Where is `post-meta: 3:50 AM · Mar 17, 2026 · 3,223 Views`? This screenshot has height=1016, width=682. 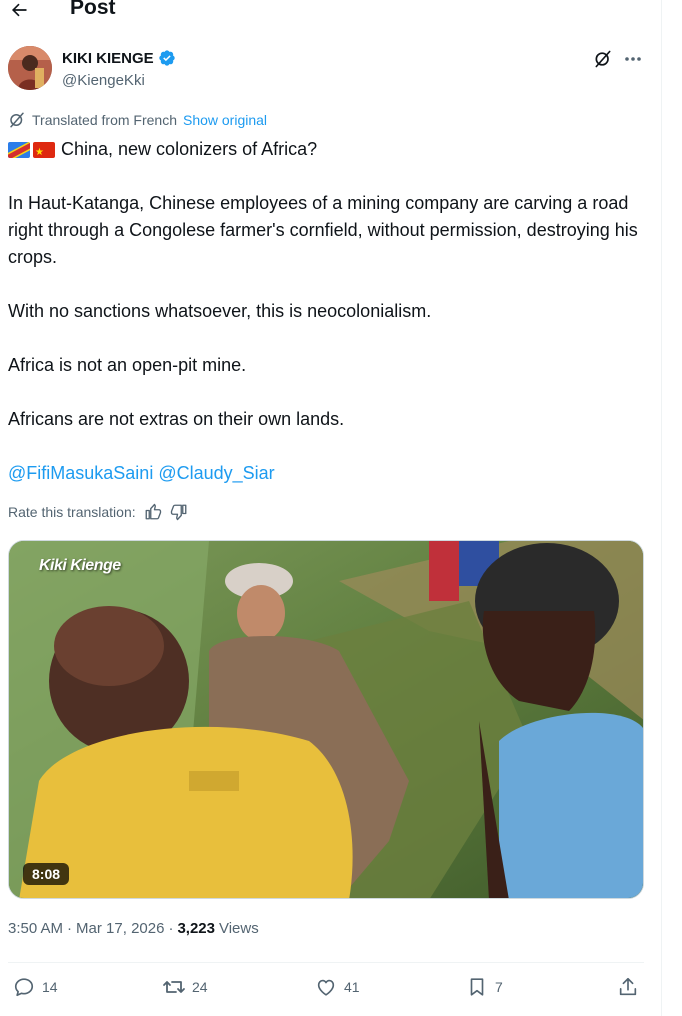 post-meta: 3:50 AM · Mar 17, 2026 · 3,223 Views is located at coordinates (133, 928).